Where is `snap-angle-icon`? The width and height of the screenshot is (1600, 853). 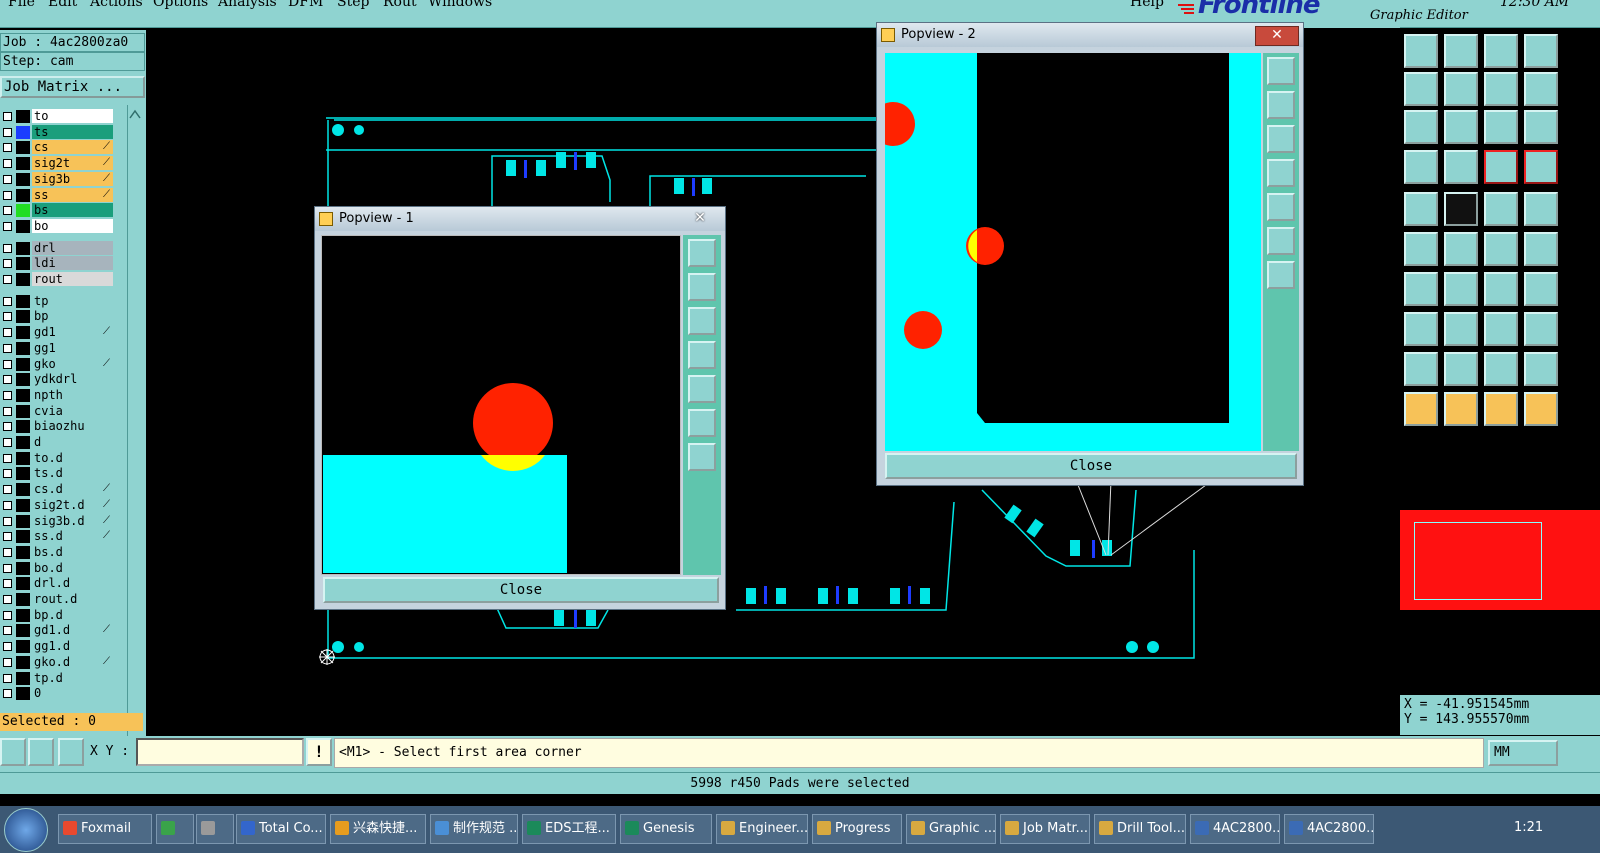
snap-angle-icon is located at coordinates (41, 752).